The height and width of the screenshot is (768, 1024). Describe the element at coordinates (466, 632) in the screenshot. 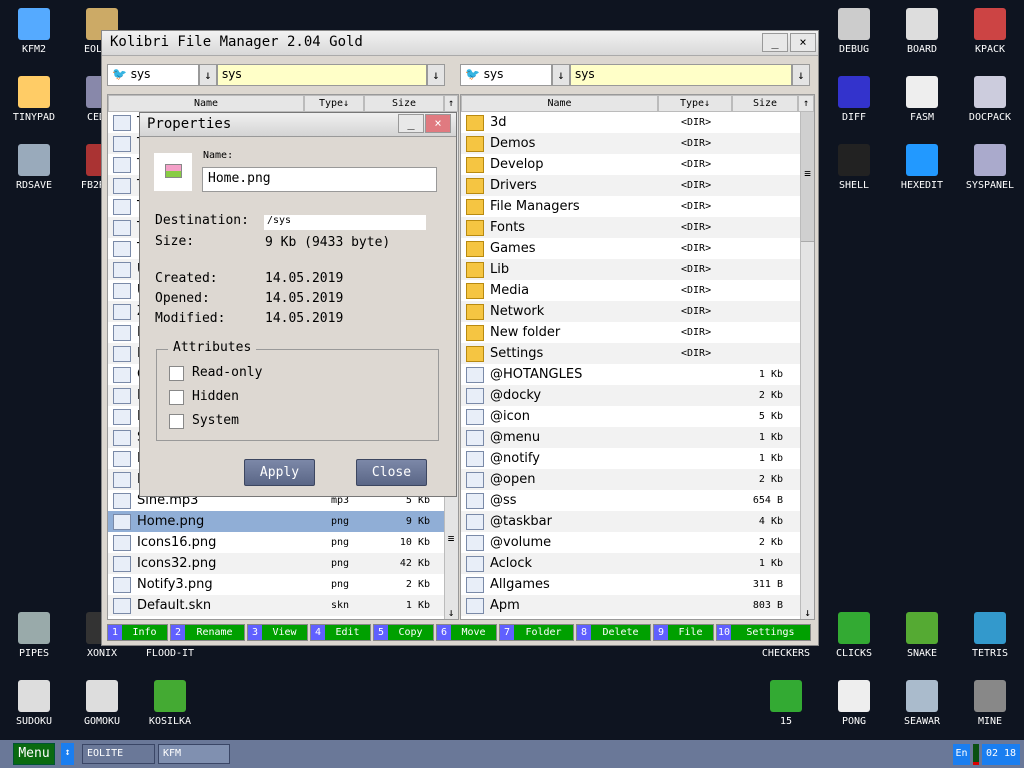

I see `fkey-move: 6 Move` at that location.